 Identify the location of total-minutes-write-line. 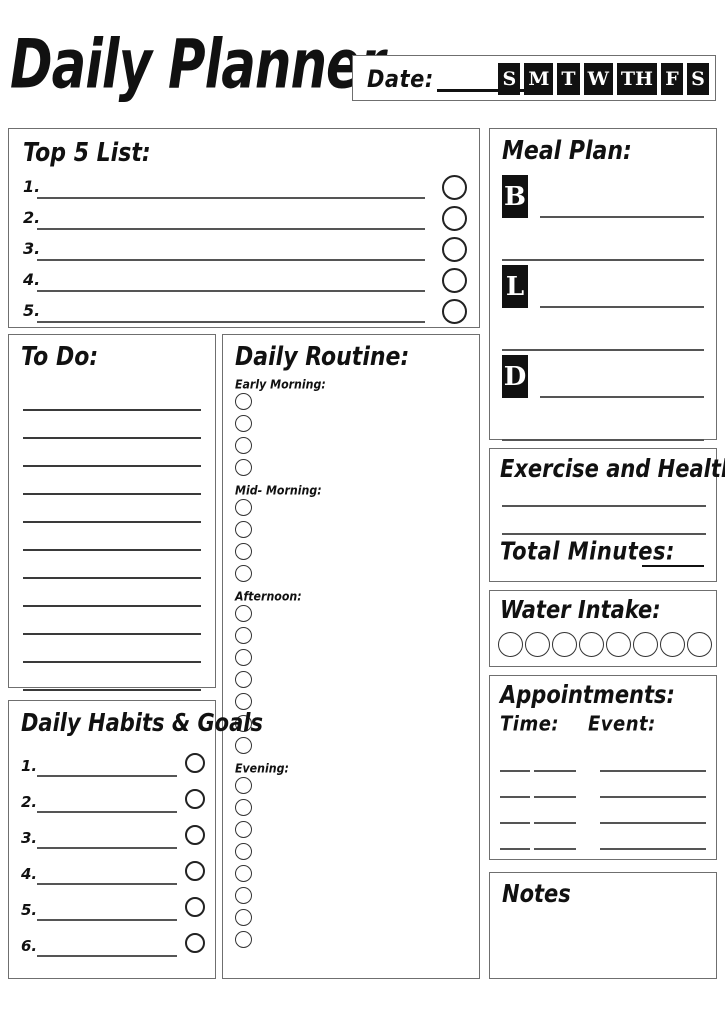
(673, 566).